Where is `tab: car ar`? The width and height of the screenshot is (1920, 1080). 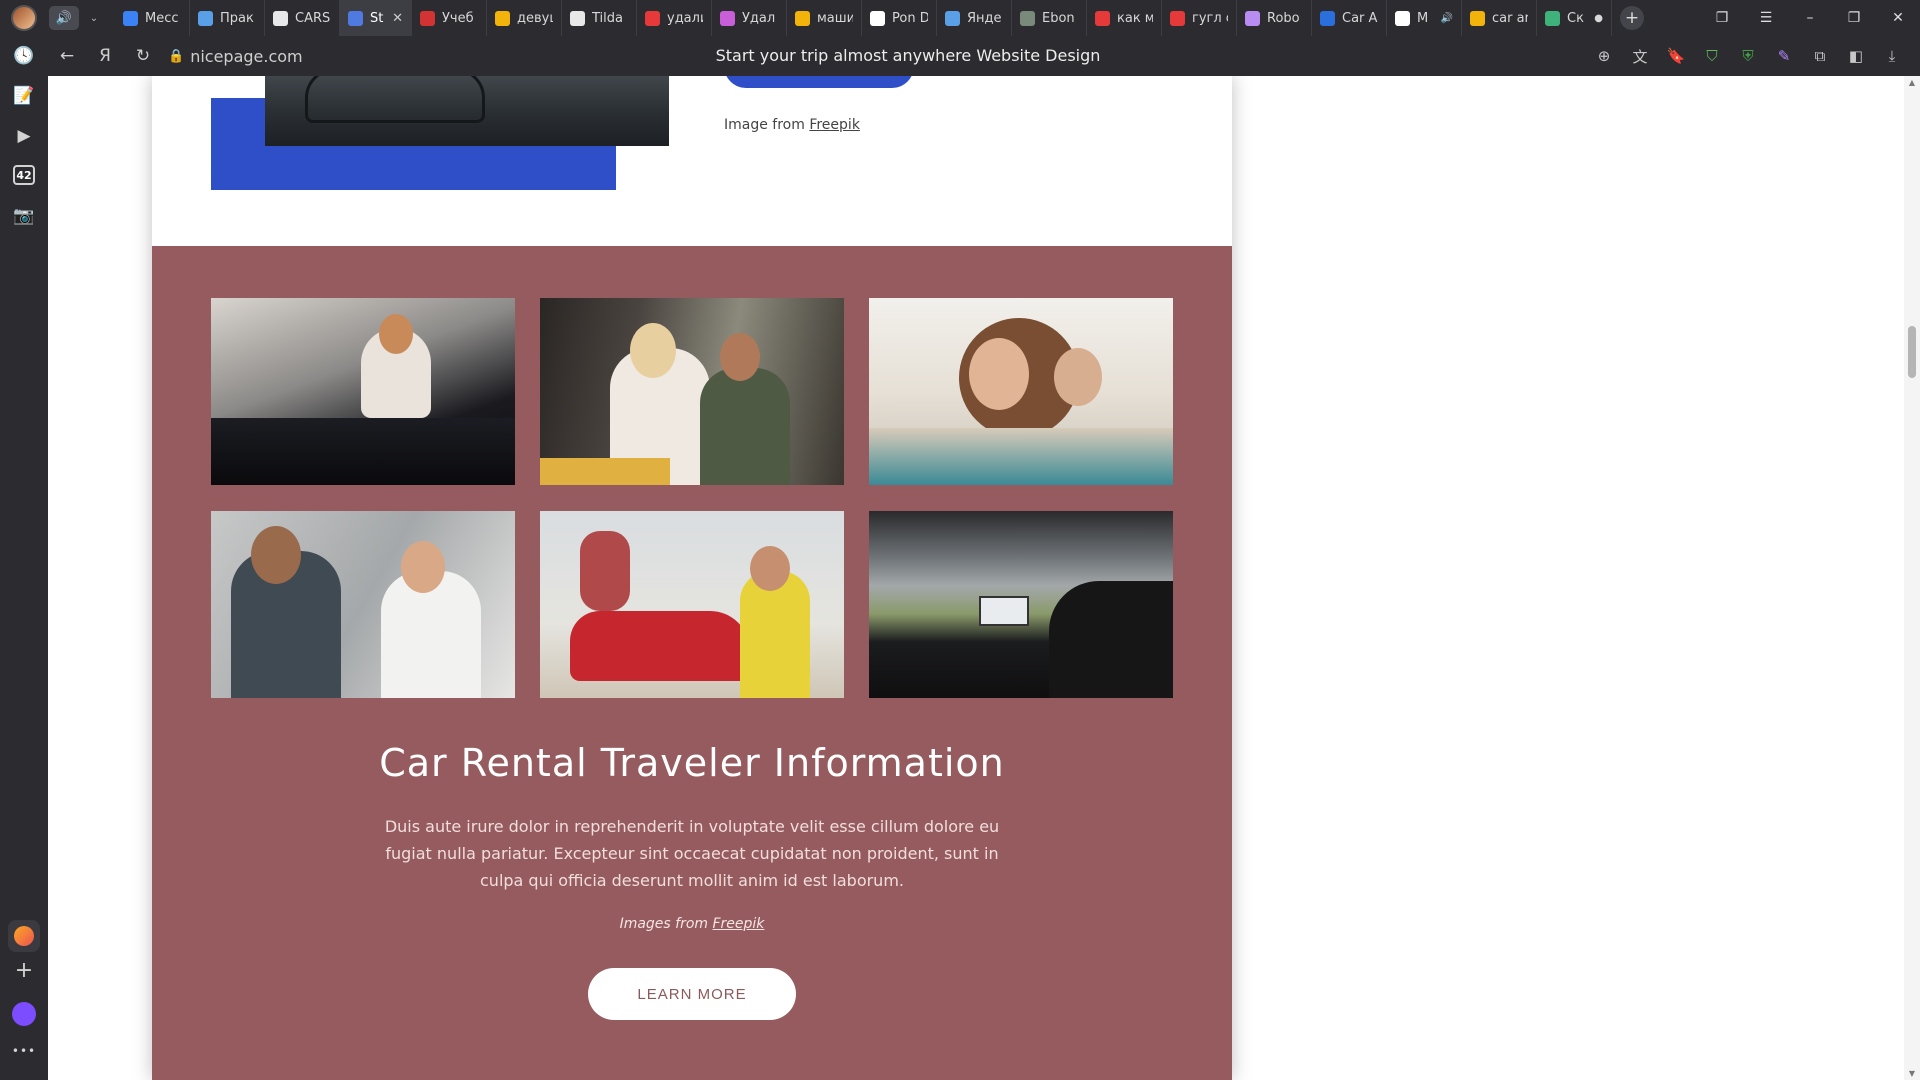 tab: car ar is located at coordinates (1499, 18).